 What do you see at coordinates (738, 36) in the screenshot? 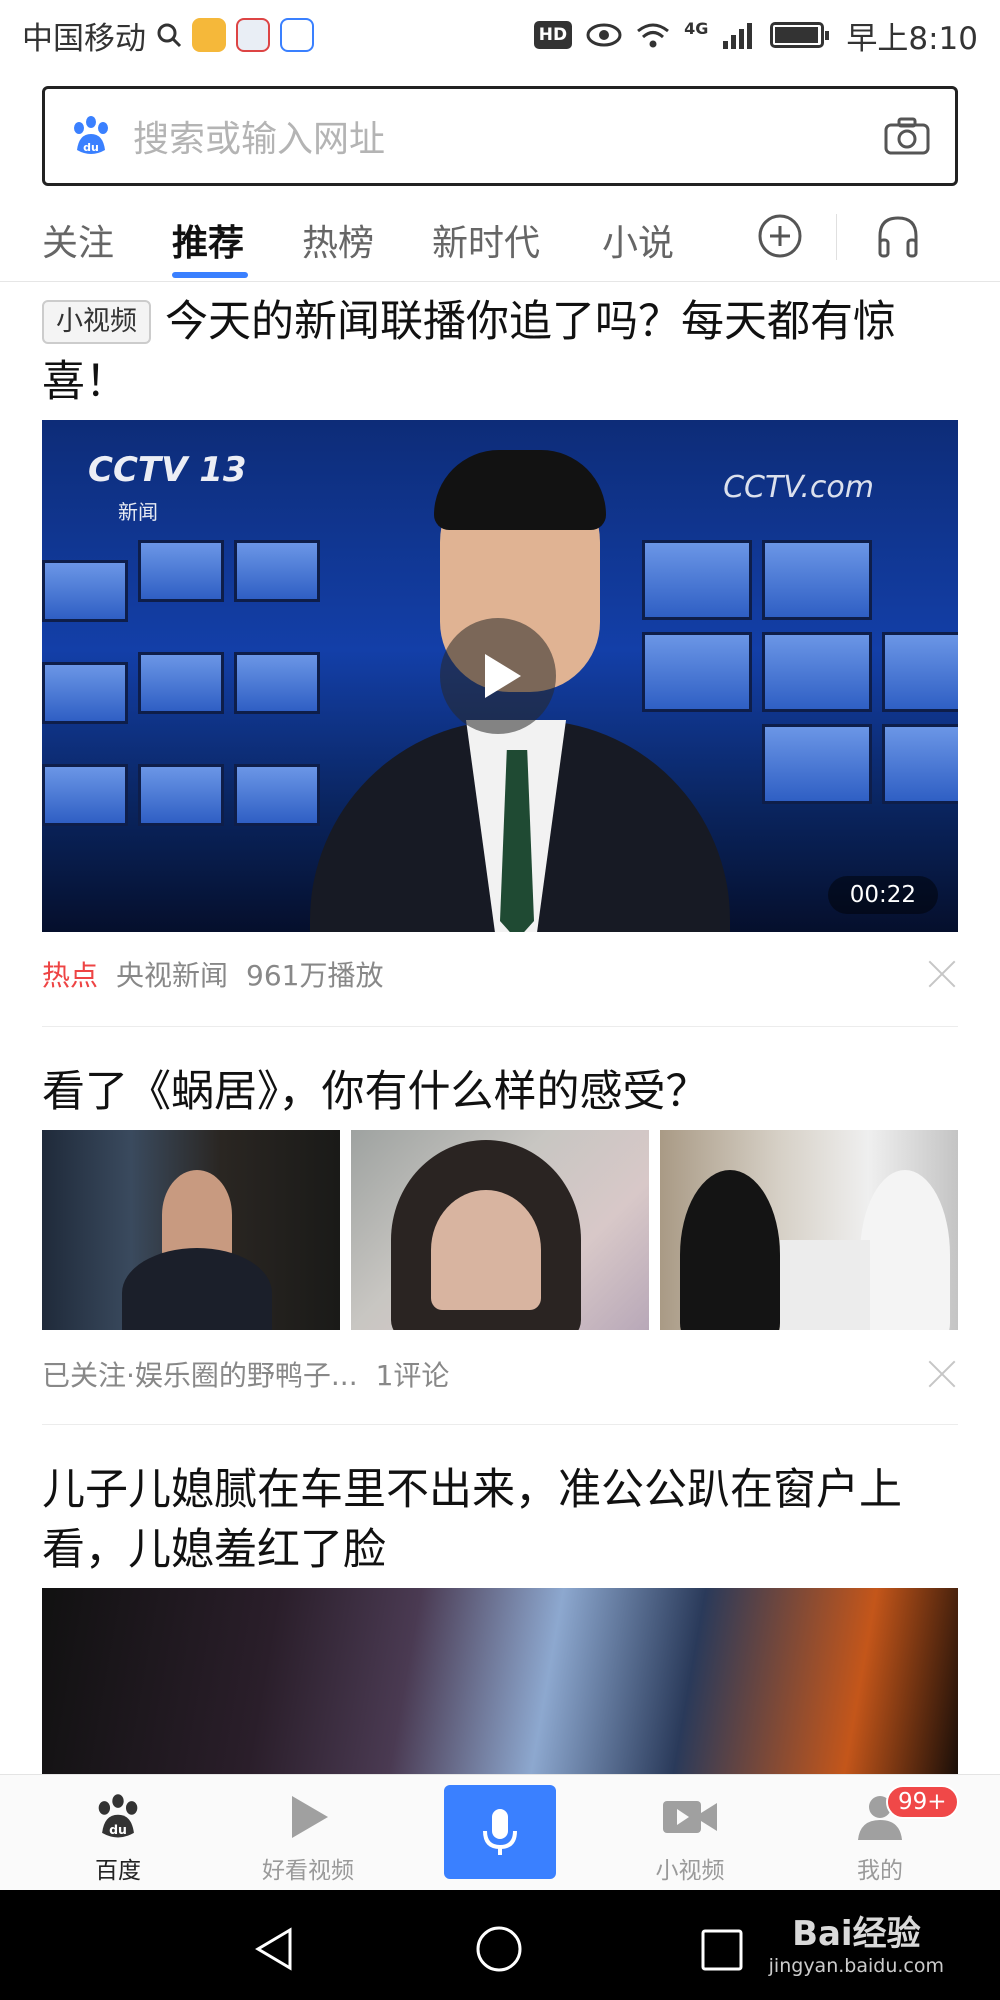
I see `signal-icon` at bounding box center [738, 36].